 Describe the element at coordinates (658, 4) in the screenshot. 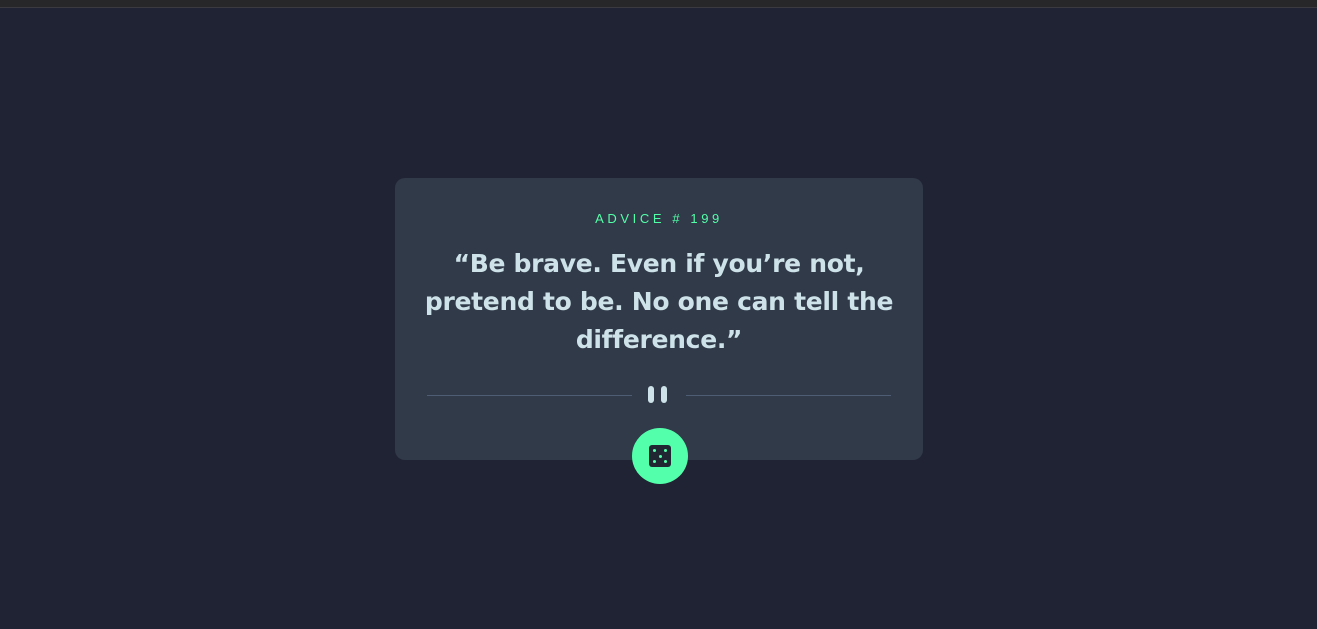

I see `browser-top-bar` at that location.